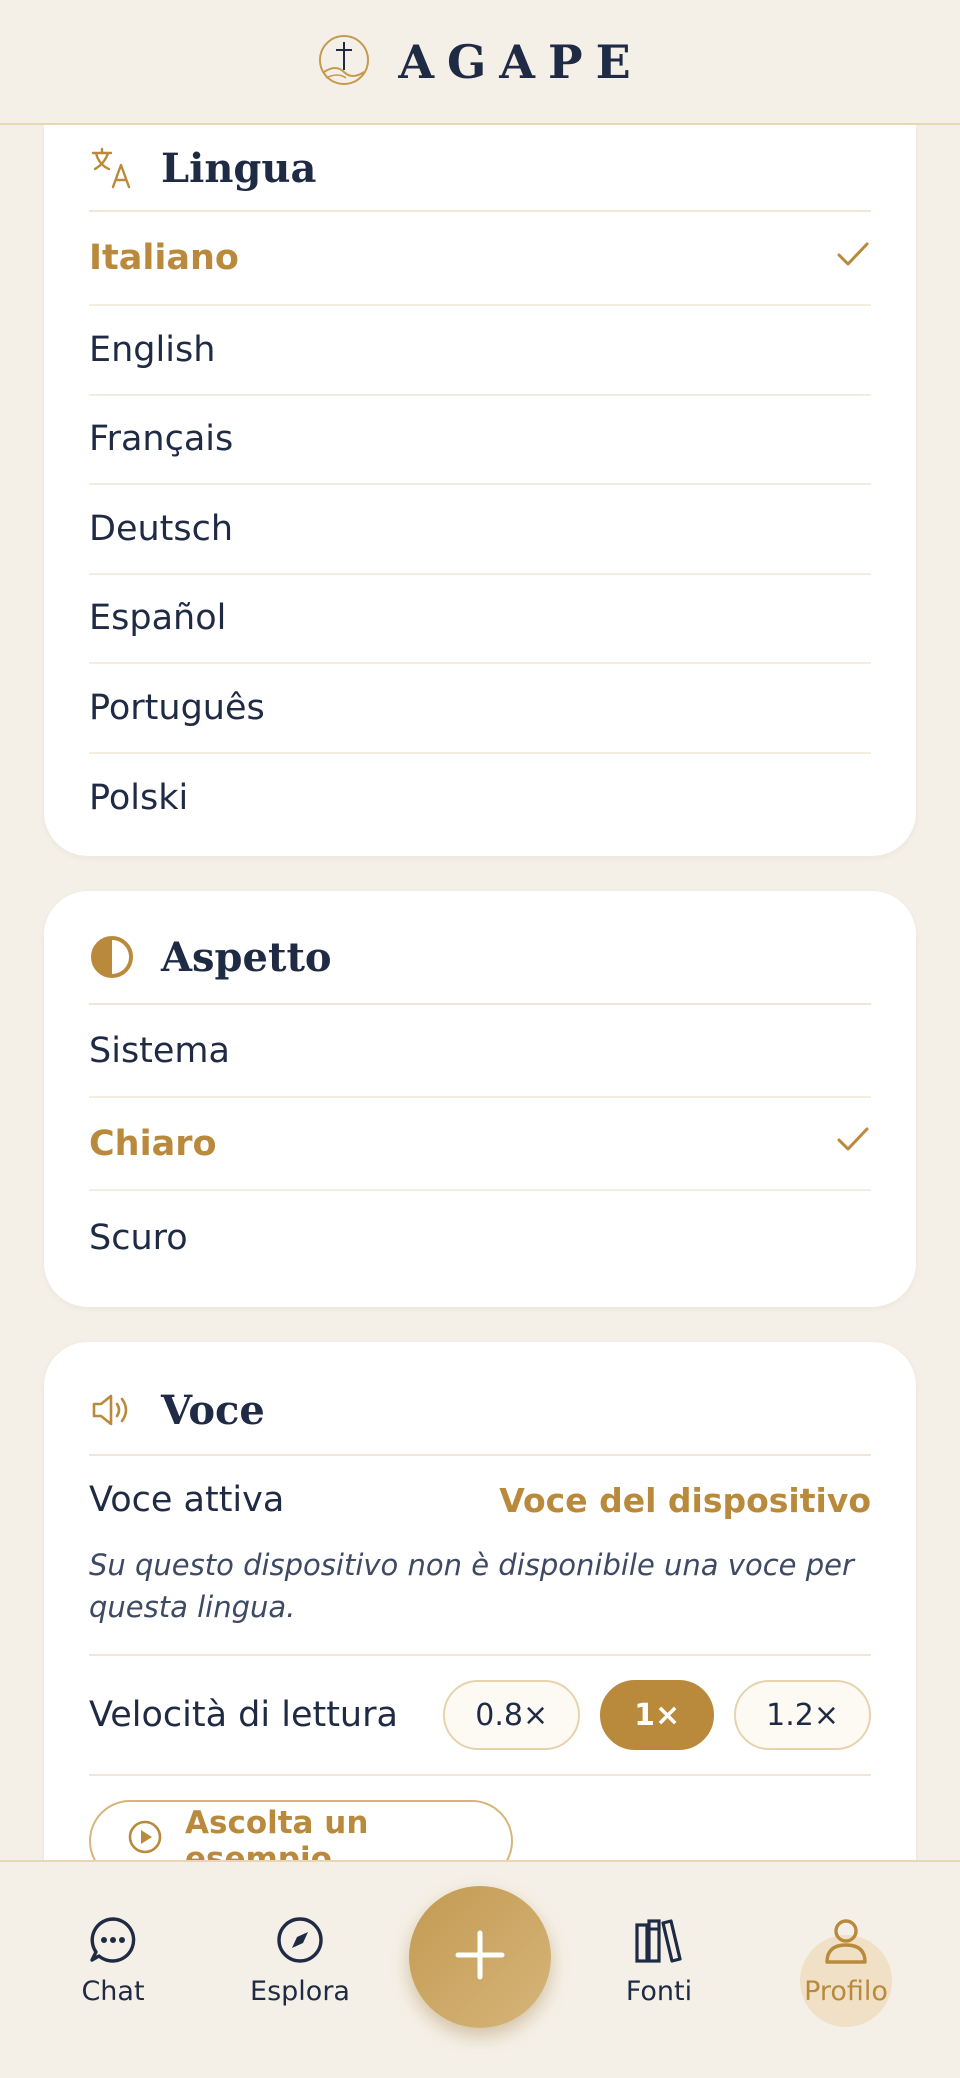 This screenshot has width=960, height=2078. What do you see at coordinates (480, 799) in the screenshot?
I see `language-option: Polski` at bounding box center [480, 799].